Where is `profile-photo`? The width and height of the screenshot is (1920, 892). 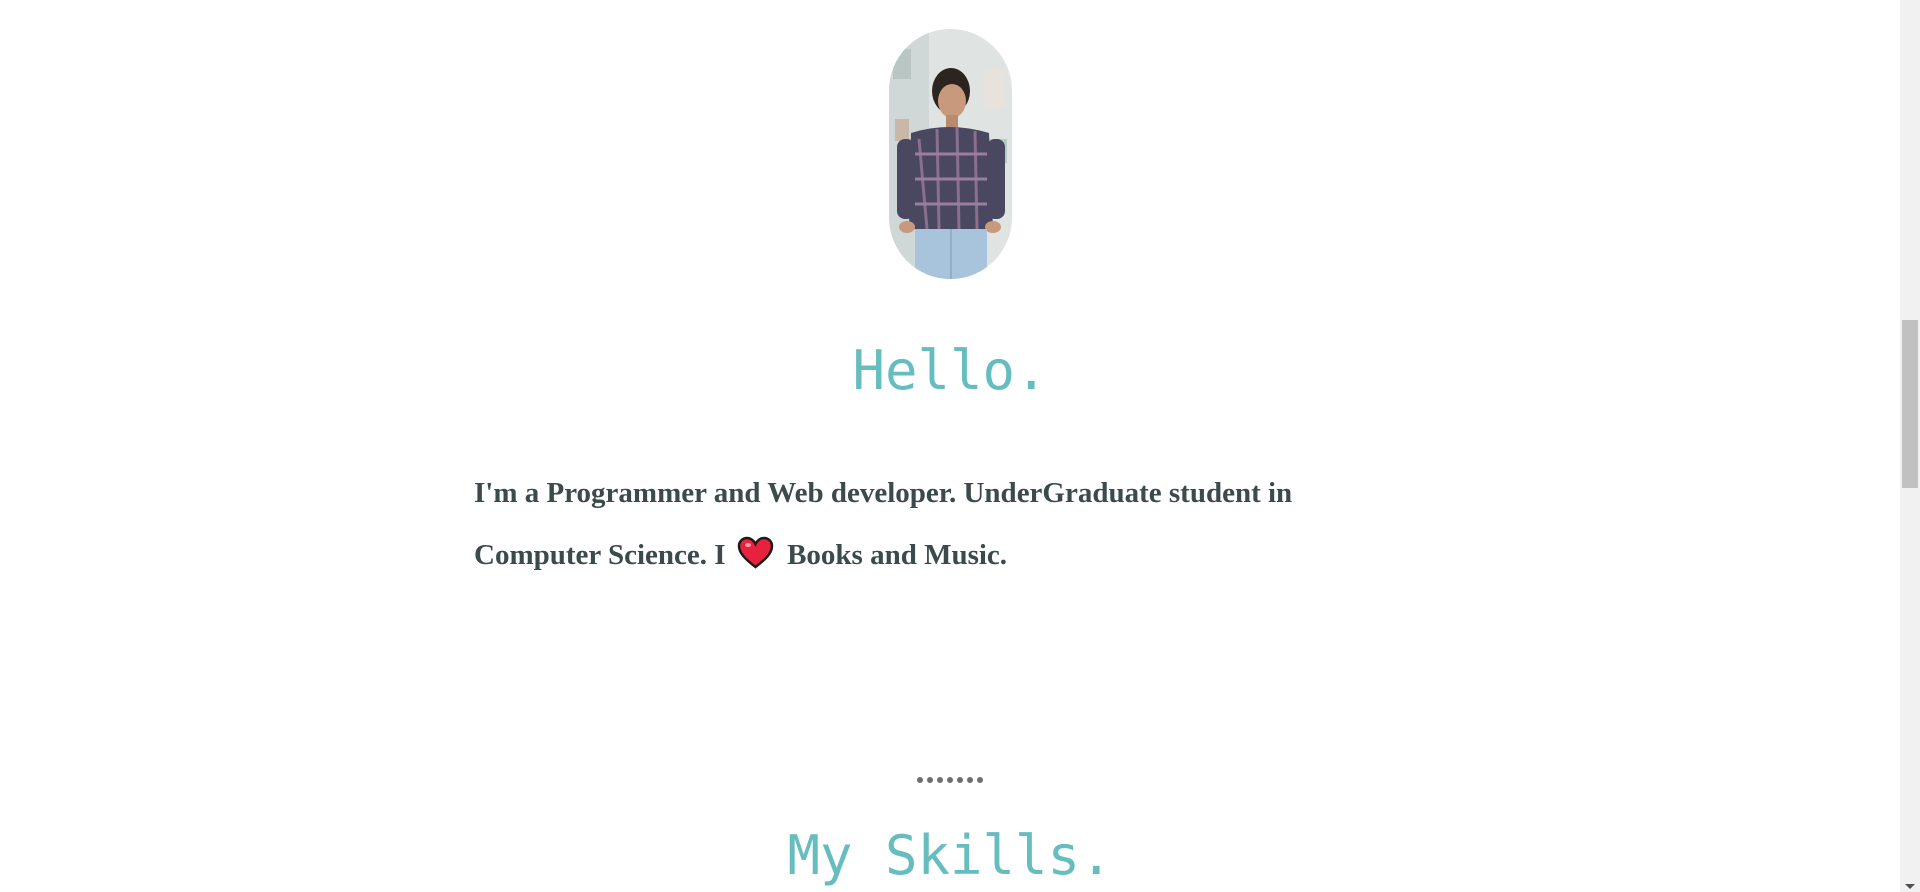
profile-photo is located at coordinates (950, 154).